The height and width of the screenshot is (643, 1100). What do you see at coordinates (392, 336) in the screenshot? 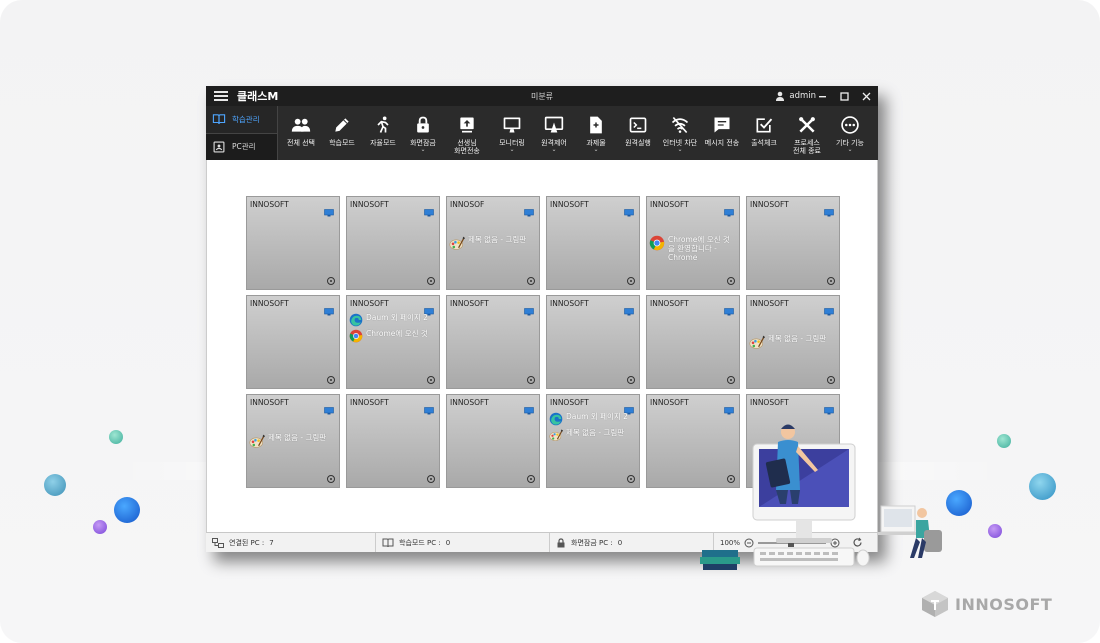
I see `running-process: Chrome에 오신 것` at bounding box center [392, 336].